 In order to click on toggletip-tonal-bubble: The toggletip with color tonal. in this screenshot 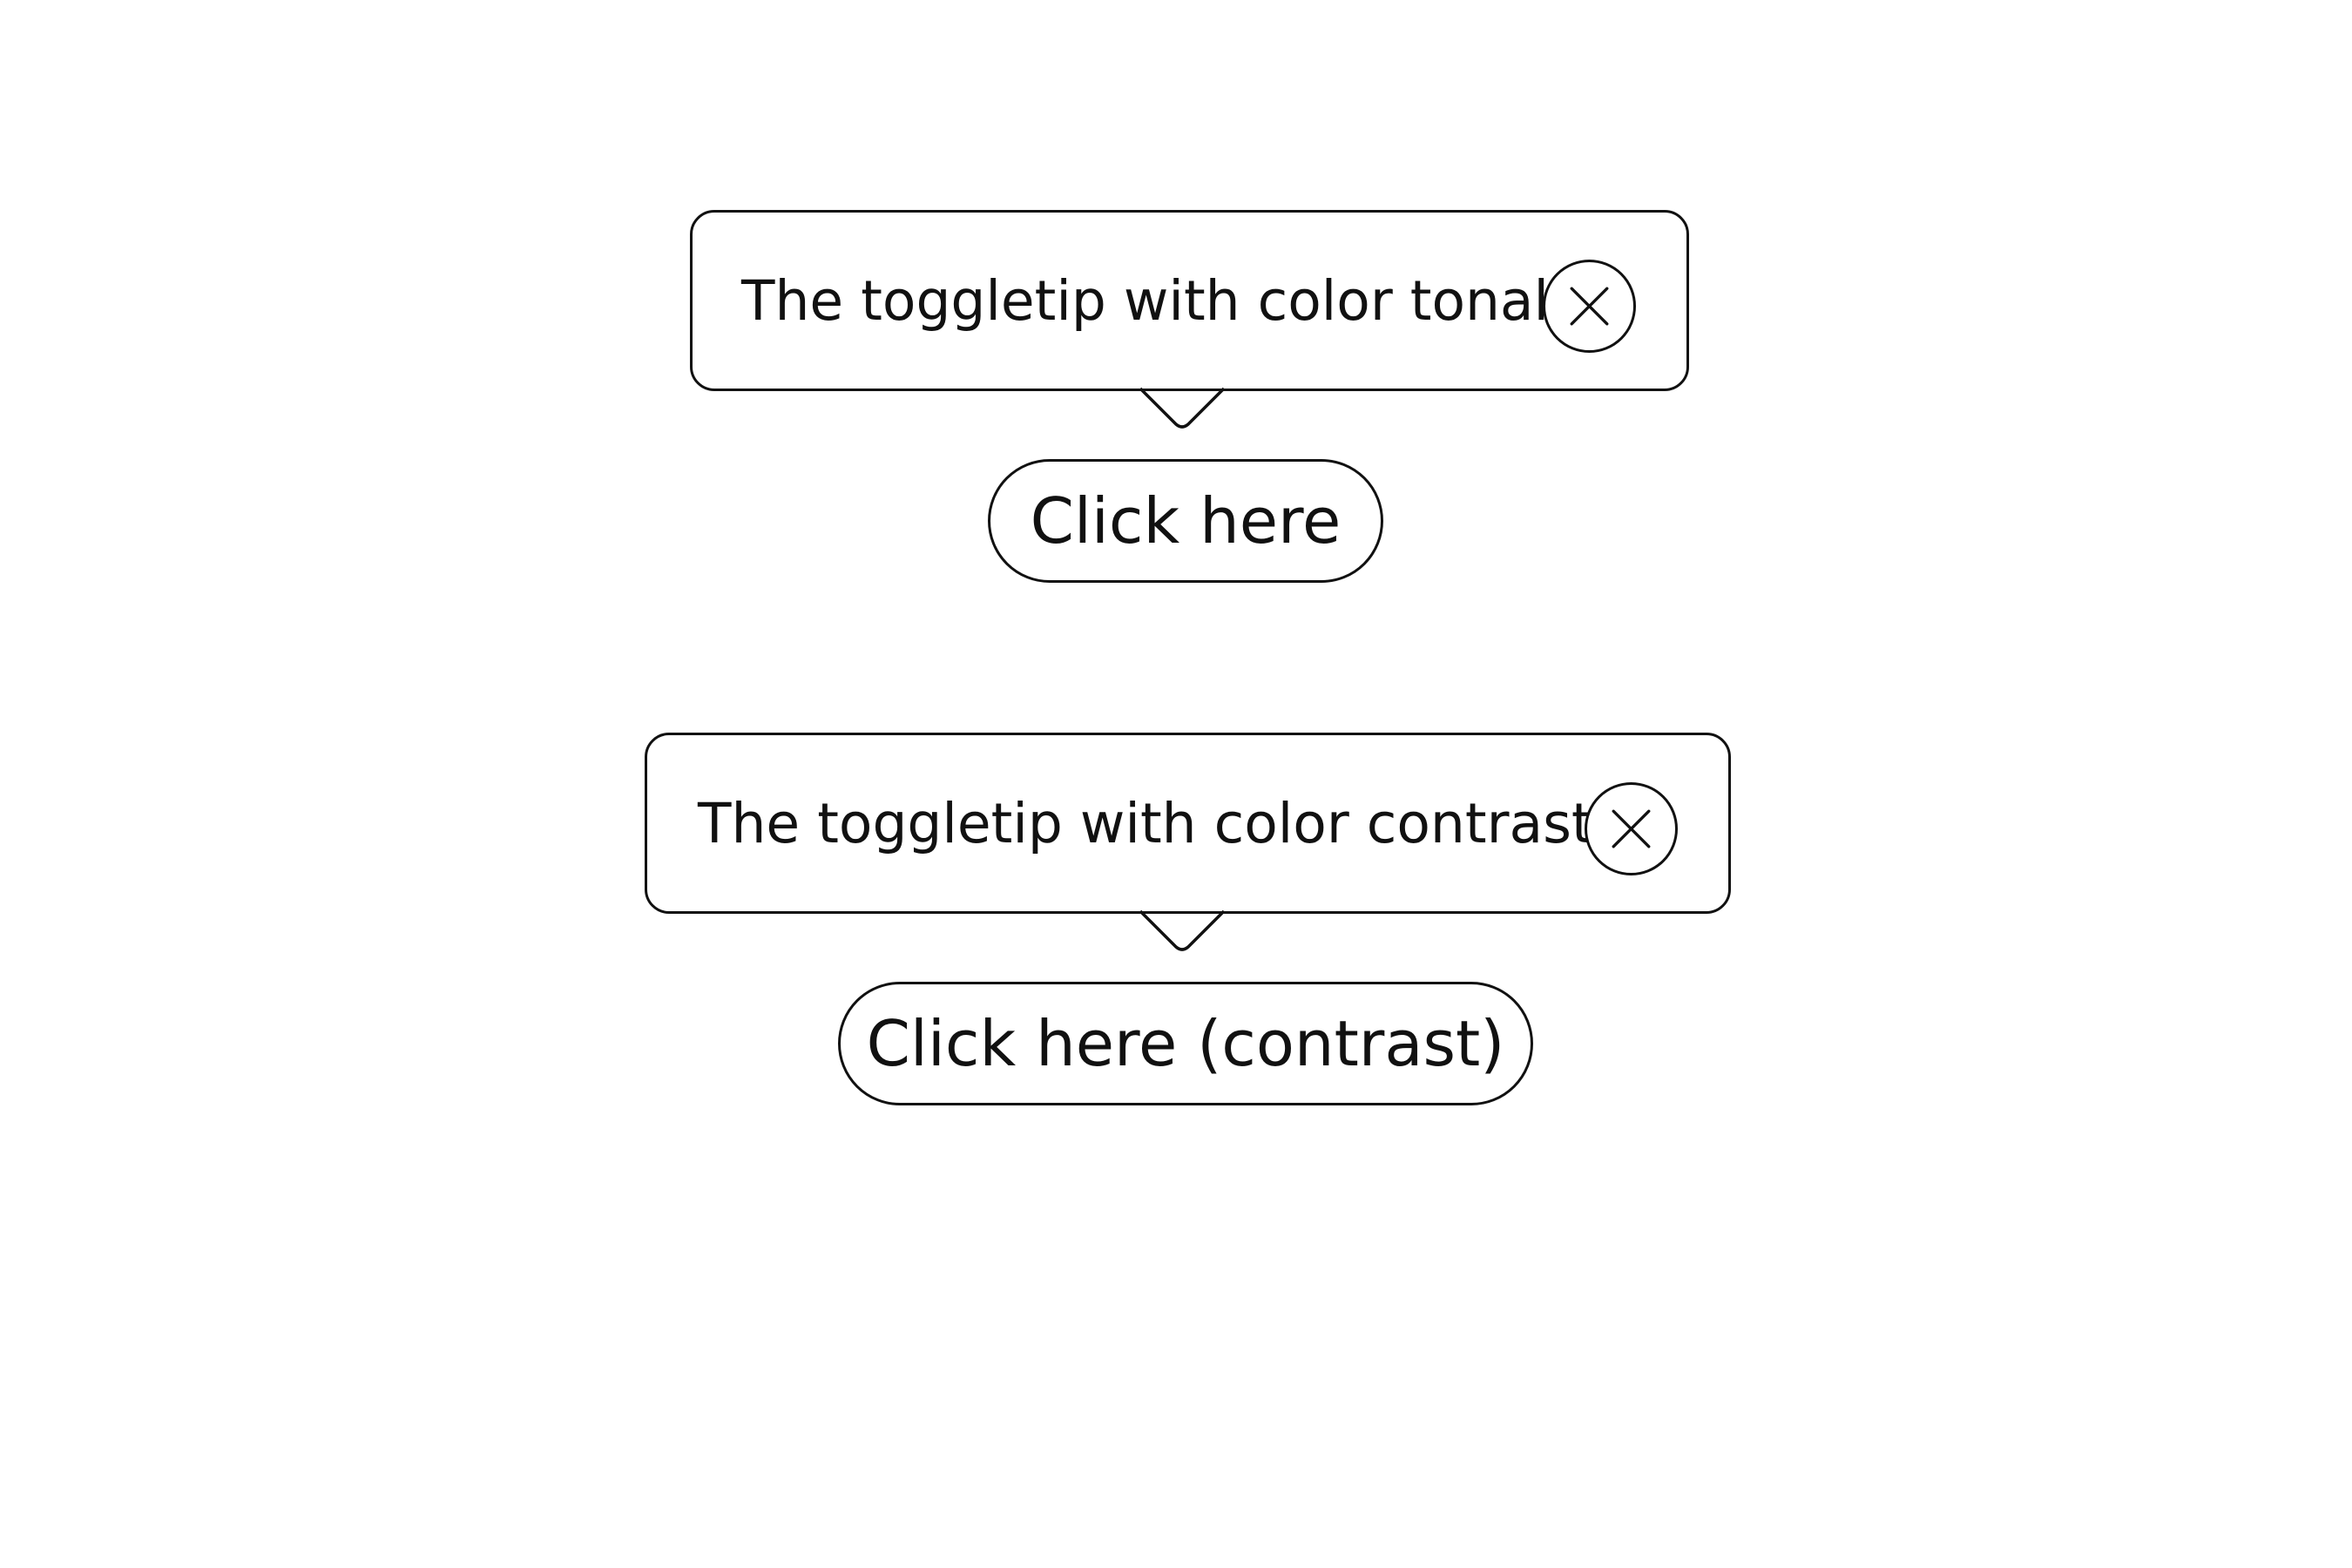, I will do `click(1189, 300)`.